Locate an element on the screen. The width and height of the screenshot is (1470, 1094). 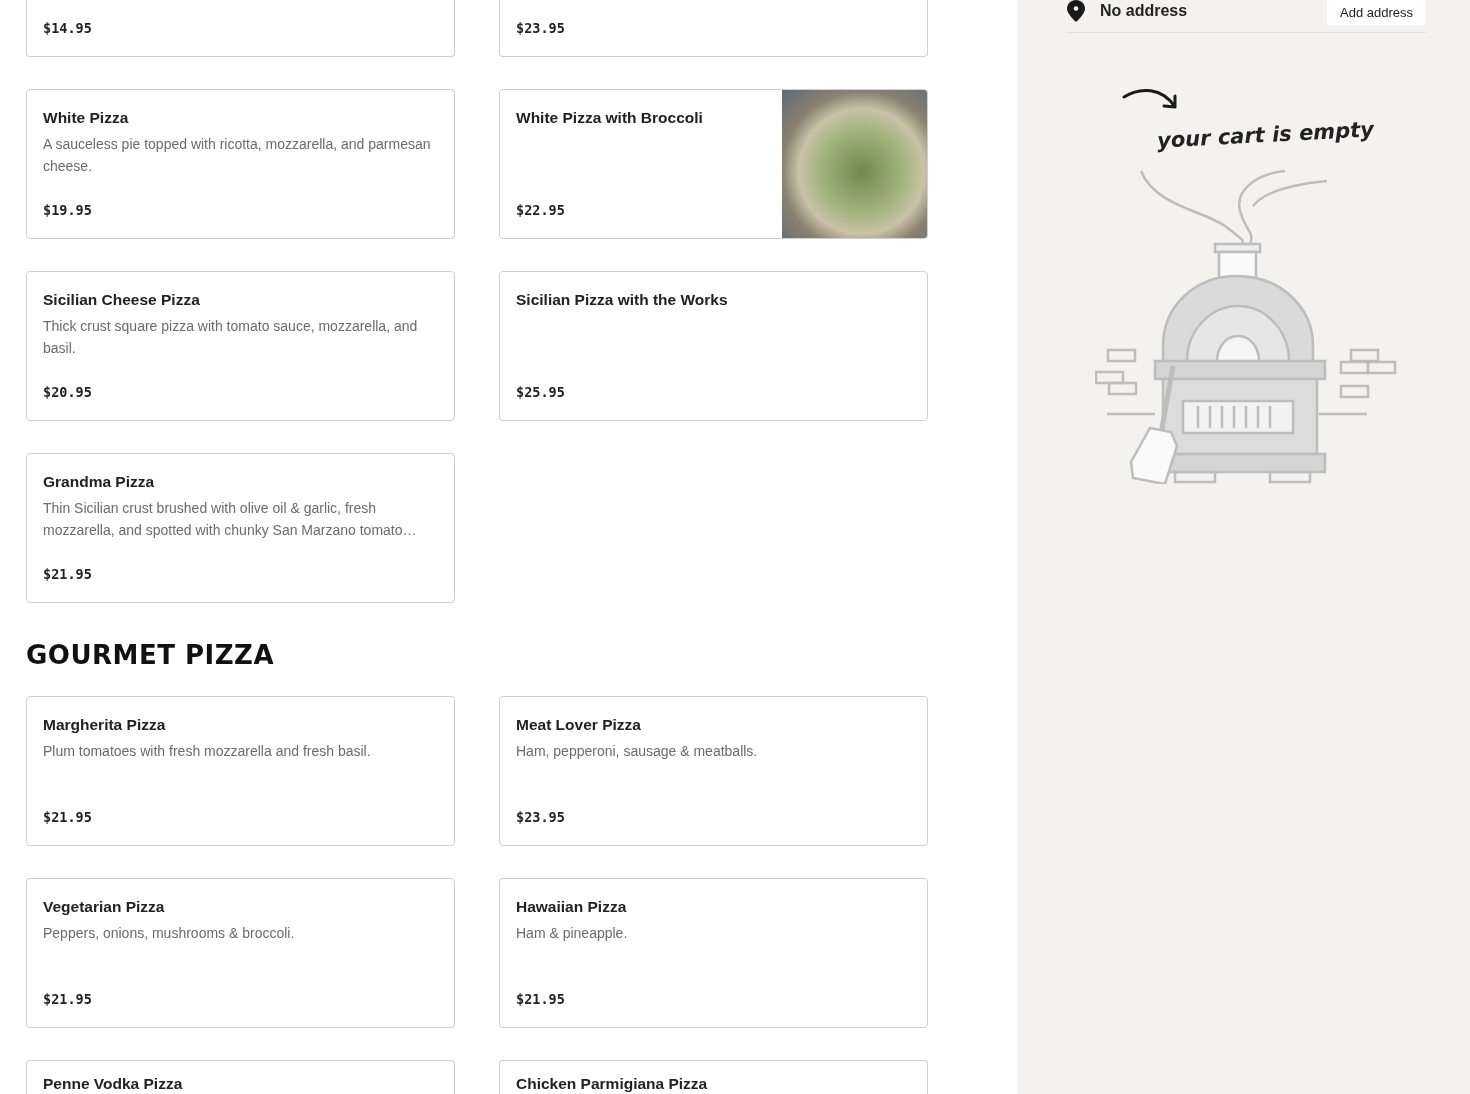
empty-cart-message: your cart is empty is located at coordinates (1265, 135).